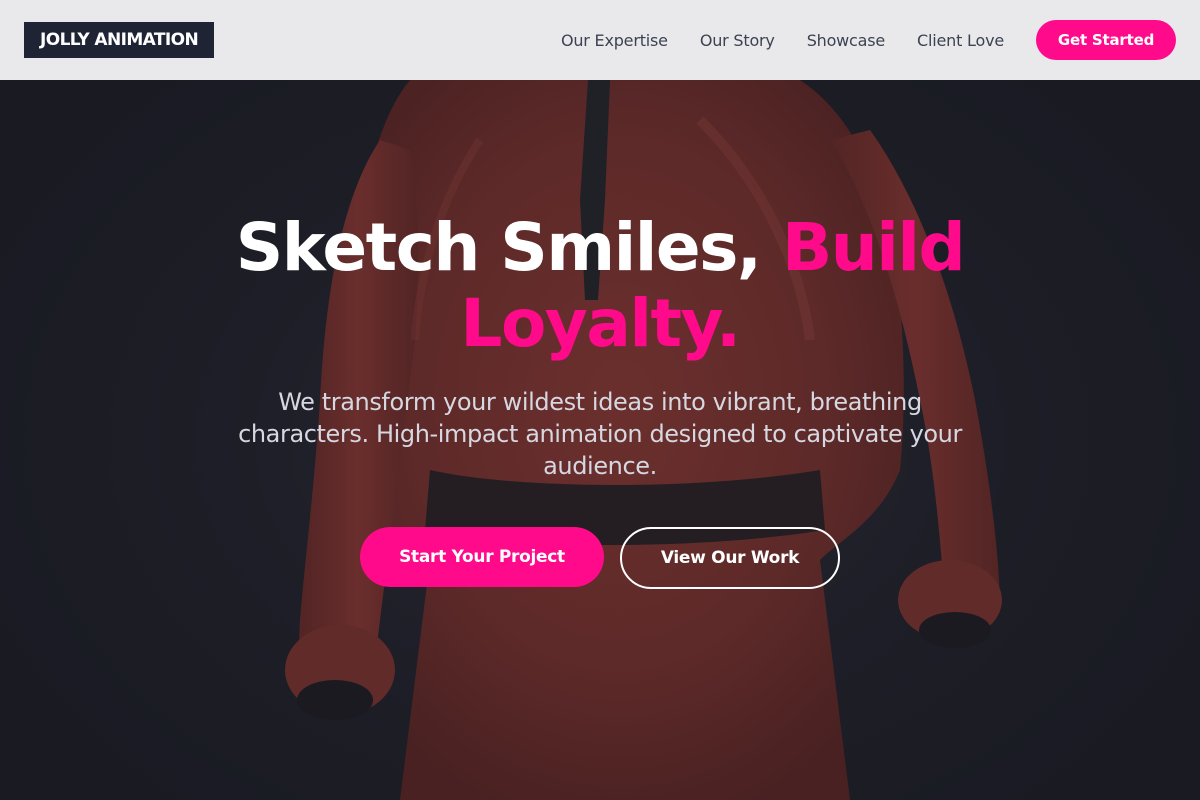 This screenshot has height=800, width=1200. What do you see at coordinates (737, 40) in the screenshot?
I see `nav-link-our-story: Our Story` at bounding box center [737, 40].